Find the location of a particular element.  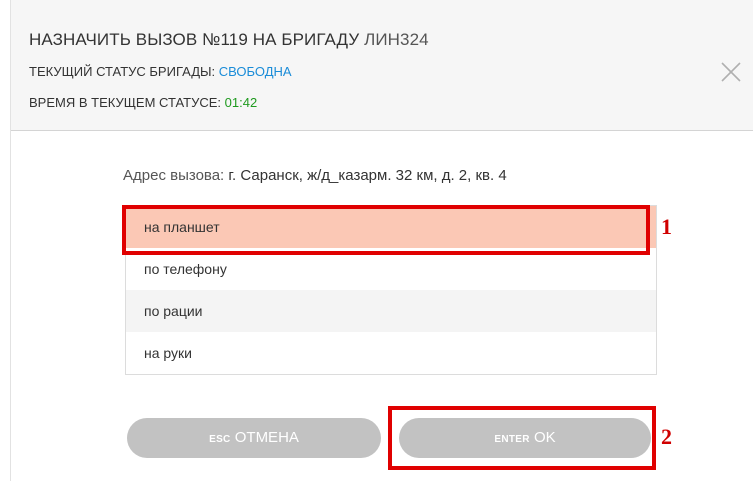

ok-button: ENTER OK is located at coordinates (525, 438).